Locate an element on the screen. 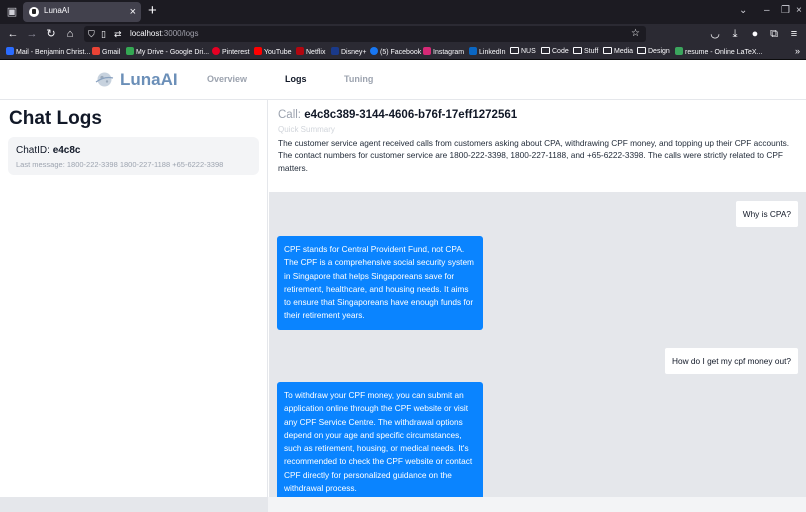  more-bookmarks-icon: » is located at coordinates (797, 51).